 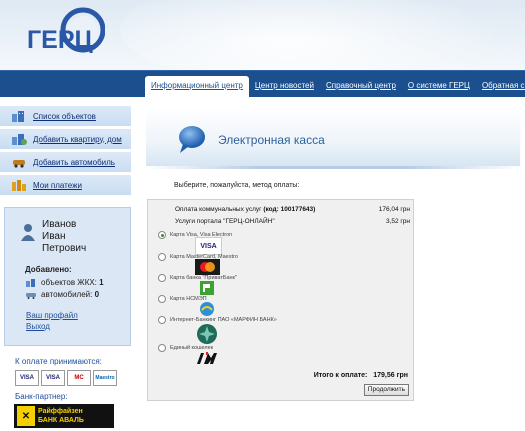 I want to click on radio-visa, so click(x=162, y=235).